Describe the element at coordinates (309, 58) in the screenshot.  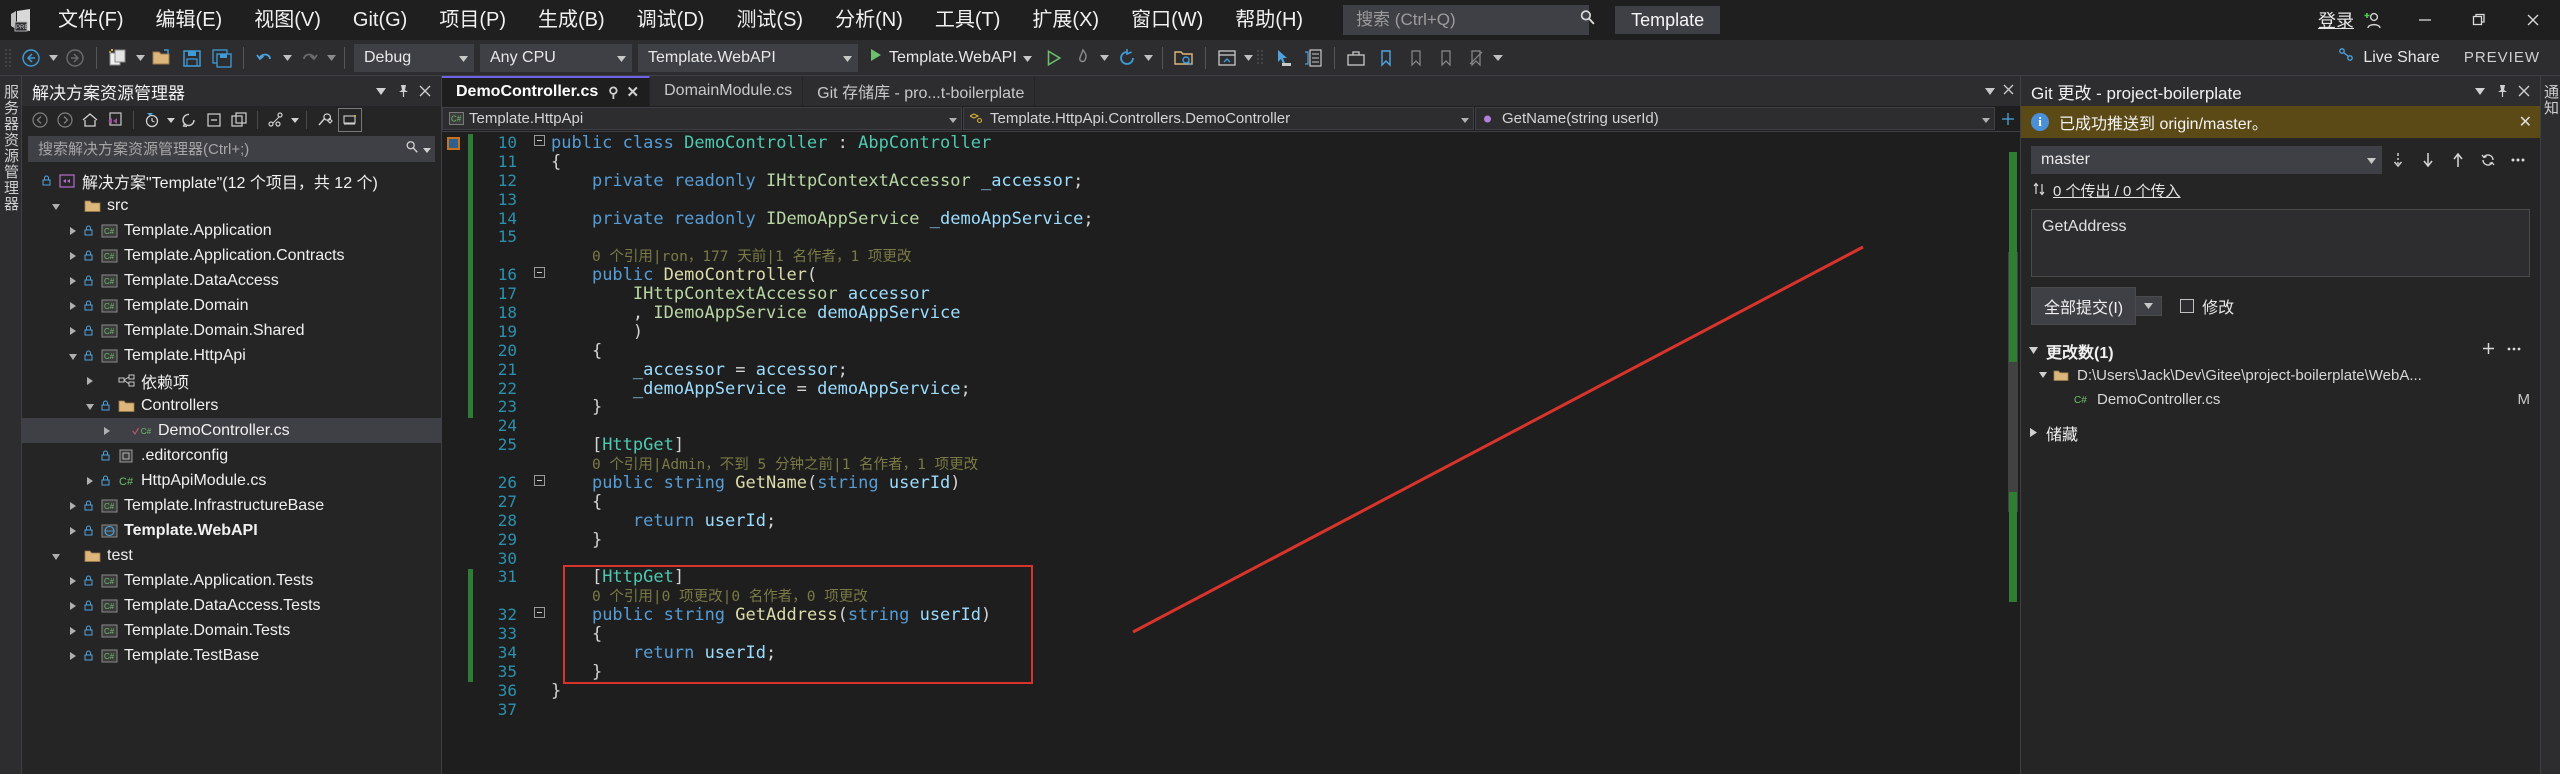
I see `redo-icon` at that location.